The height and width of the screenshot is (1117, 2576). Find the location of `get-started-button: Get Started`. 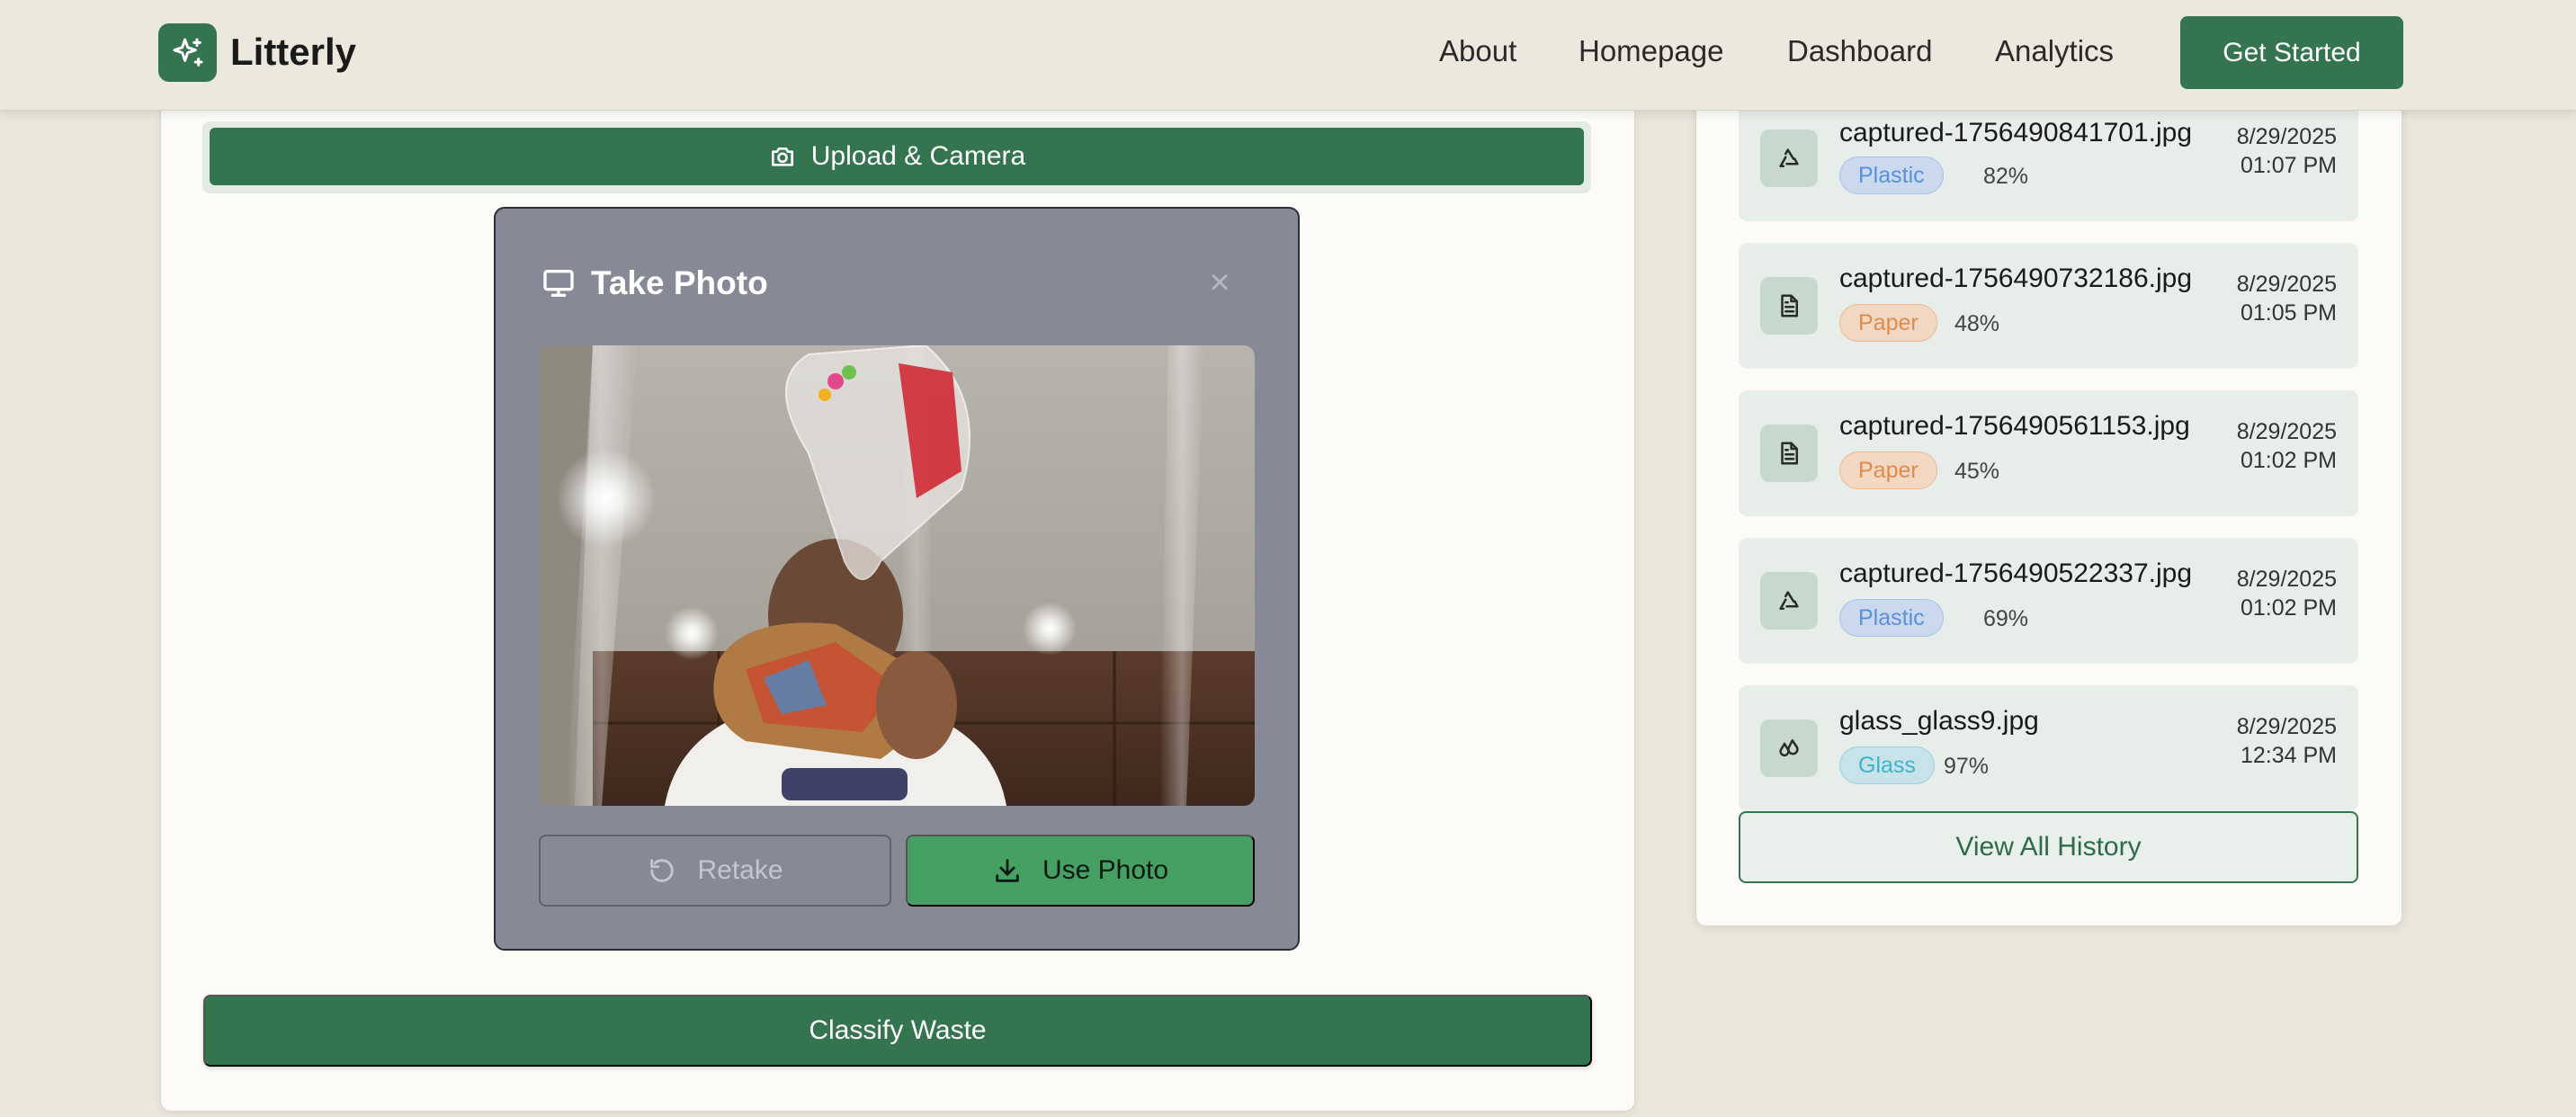

get-started-button: Get Started is located at coordinates (2291, 52).